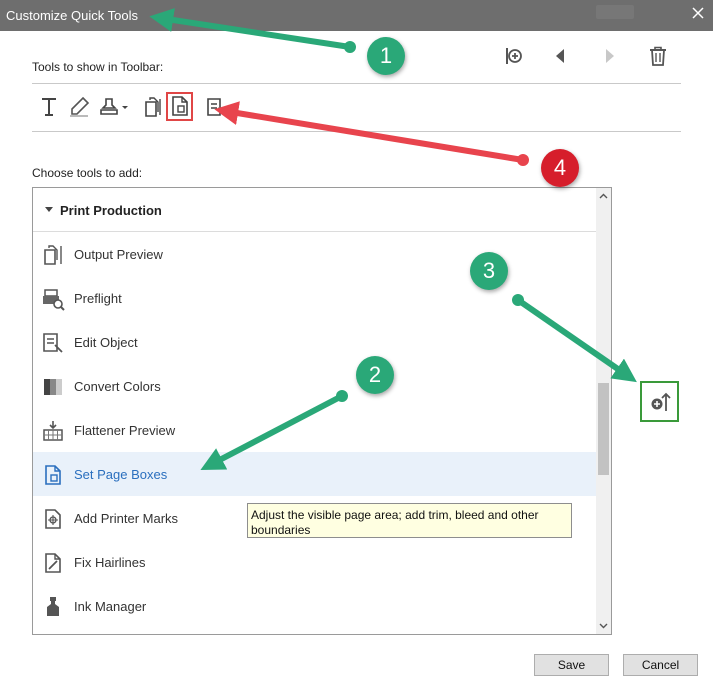 The width and height of the screenshot is (713, 691). Describe the element at coordinates (114, 107) in the screenshot. I see `stamp-icon` at that location.